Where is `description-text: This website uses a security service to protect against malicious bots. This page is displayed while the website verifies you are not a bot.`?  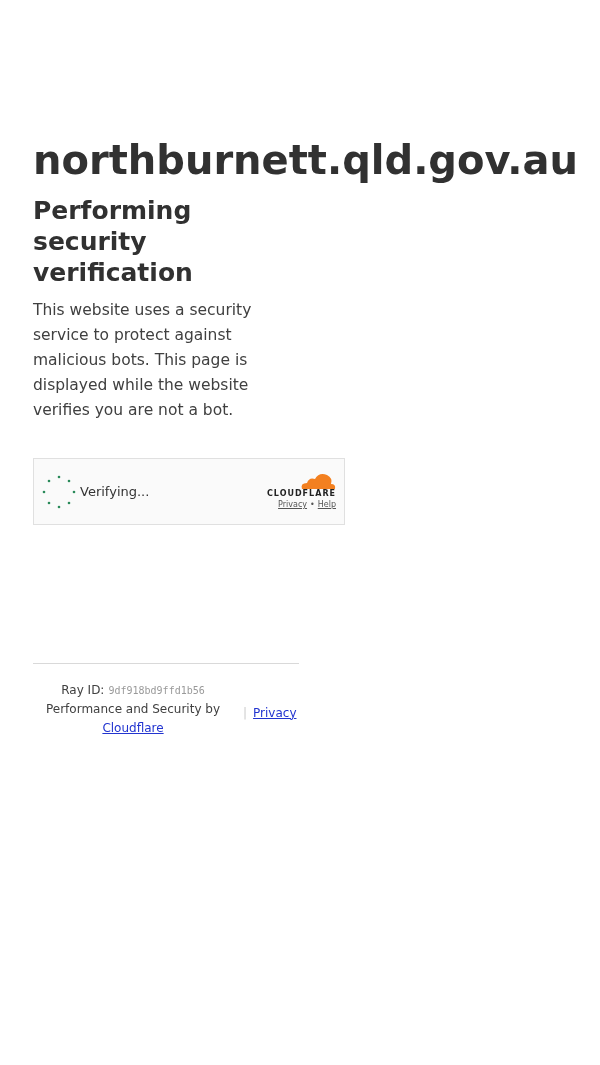 description-text: This website uses a security service to protect against malicious bots. This page is displayed while the website verifies you are not a bot. is located at coordinates (143, 360).